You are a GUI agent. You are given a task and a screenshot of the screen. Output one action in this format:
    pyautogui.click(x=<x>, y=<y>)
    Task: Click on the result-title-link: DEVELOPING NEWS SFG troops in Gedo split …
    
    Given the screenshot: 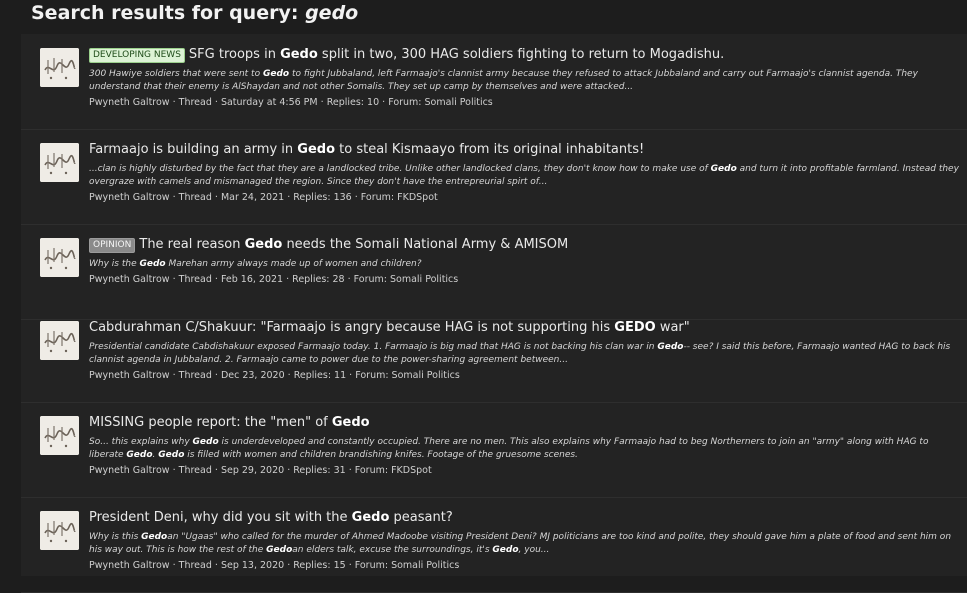 What is the action you would take?
    pyautogui.click(x=406, y=55)
    